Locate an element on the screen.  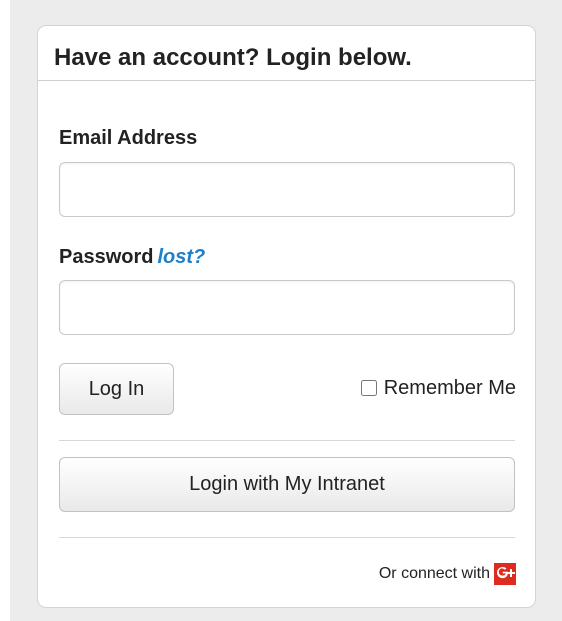
social-connect-row: Or connect with is located at coordinates (397, 574).